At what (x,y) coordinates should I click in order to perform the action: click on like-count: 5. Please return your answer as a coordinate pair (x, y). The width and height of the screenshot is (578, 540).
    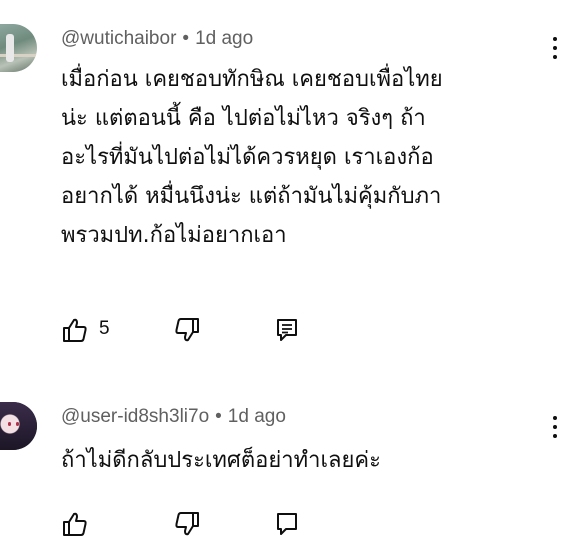
    Looking at the image, I should click on (104, 328).